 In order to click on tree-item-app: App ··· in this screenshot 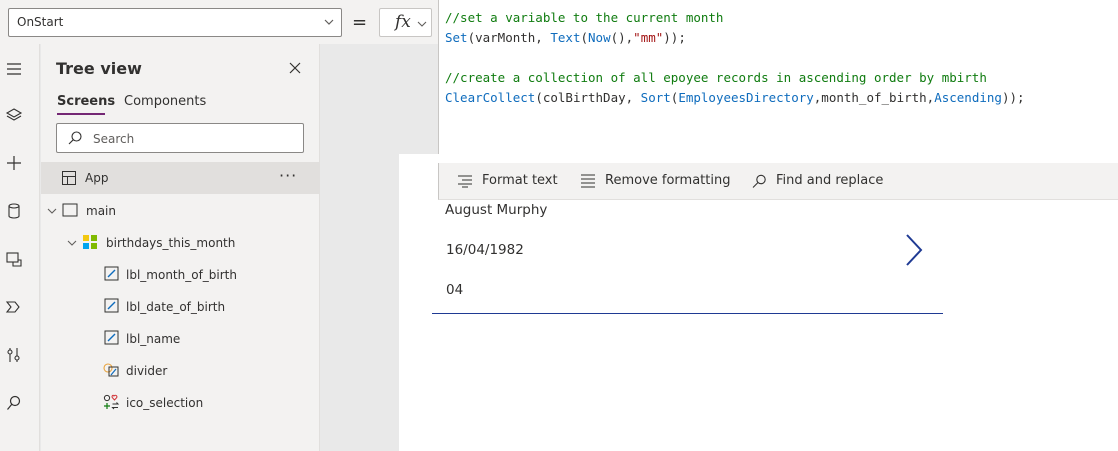, I will do `click(180, 178)`.